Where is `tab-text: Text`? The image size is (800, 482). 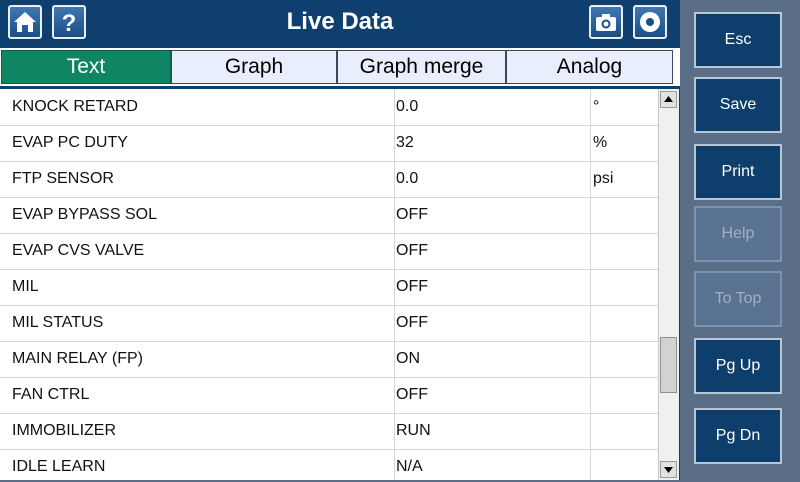 tab-text: Text is located at coordinates (86, 67).